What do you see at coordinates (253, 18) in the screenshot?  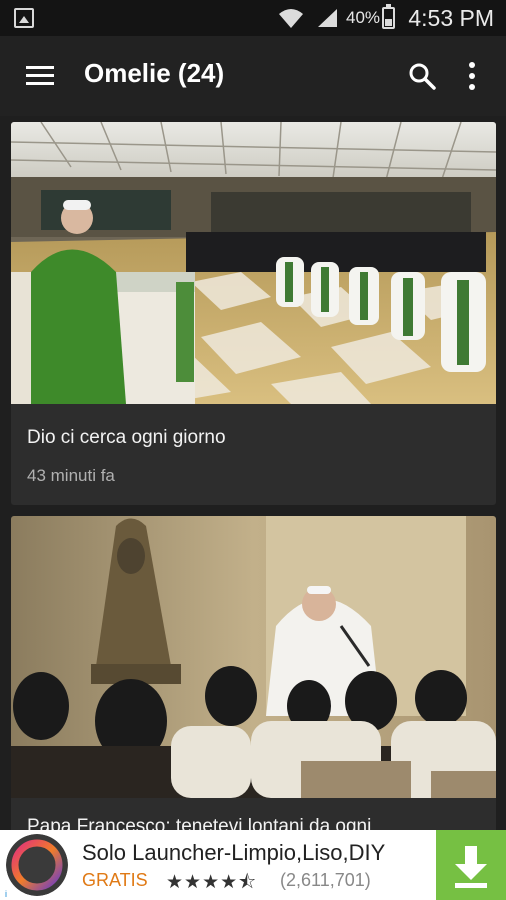 I see `status-bar: 40% 4:53 PM` at bounding box center [253, 18].